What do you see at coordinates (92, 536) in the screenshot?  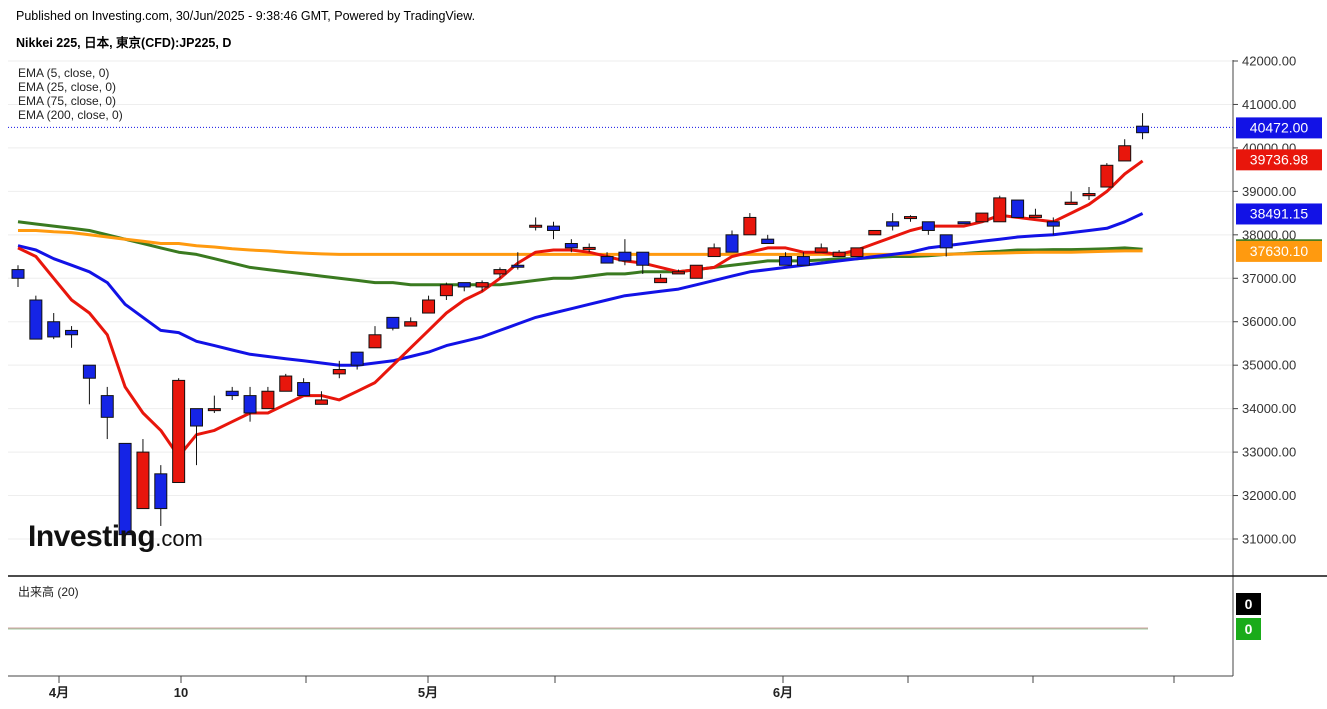 I see `logo-main: Investing` at bounding box center [92, 536].